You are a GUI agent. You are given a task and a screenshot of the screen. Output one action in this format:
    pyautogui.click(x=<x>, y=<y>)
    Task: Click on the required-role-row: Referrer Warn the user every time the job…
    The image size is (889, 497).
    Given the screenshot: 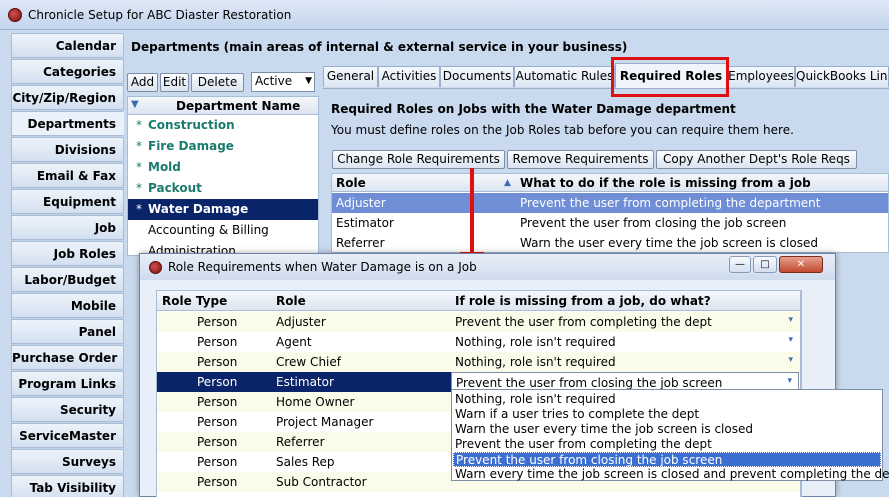 What is the action you would take?
    pyautogui.click(x=610, y=242)
    